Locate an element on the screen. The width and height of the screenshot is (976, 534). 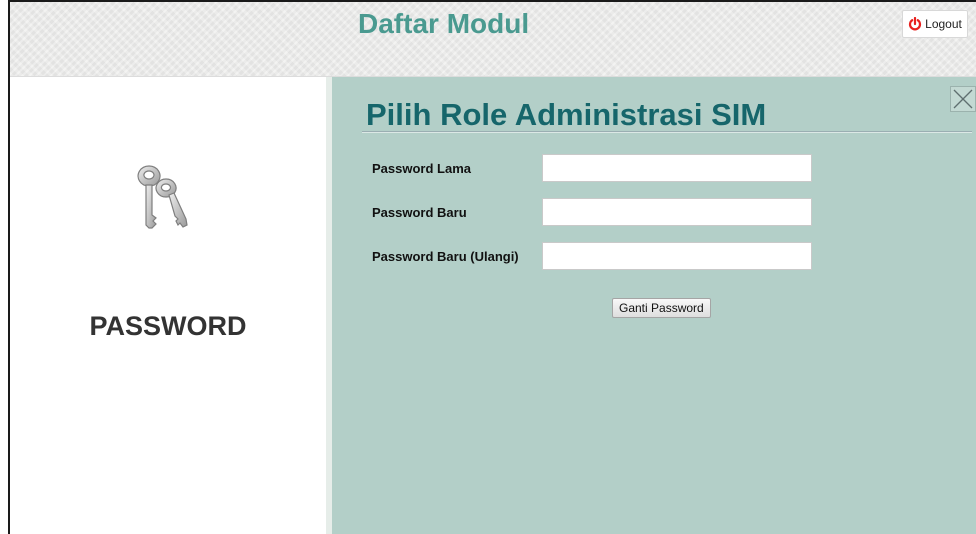
new-password-field is located at coordinates (677, 212).